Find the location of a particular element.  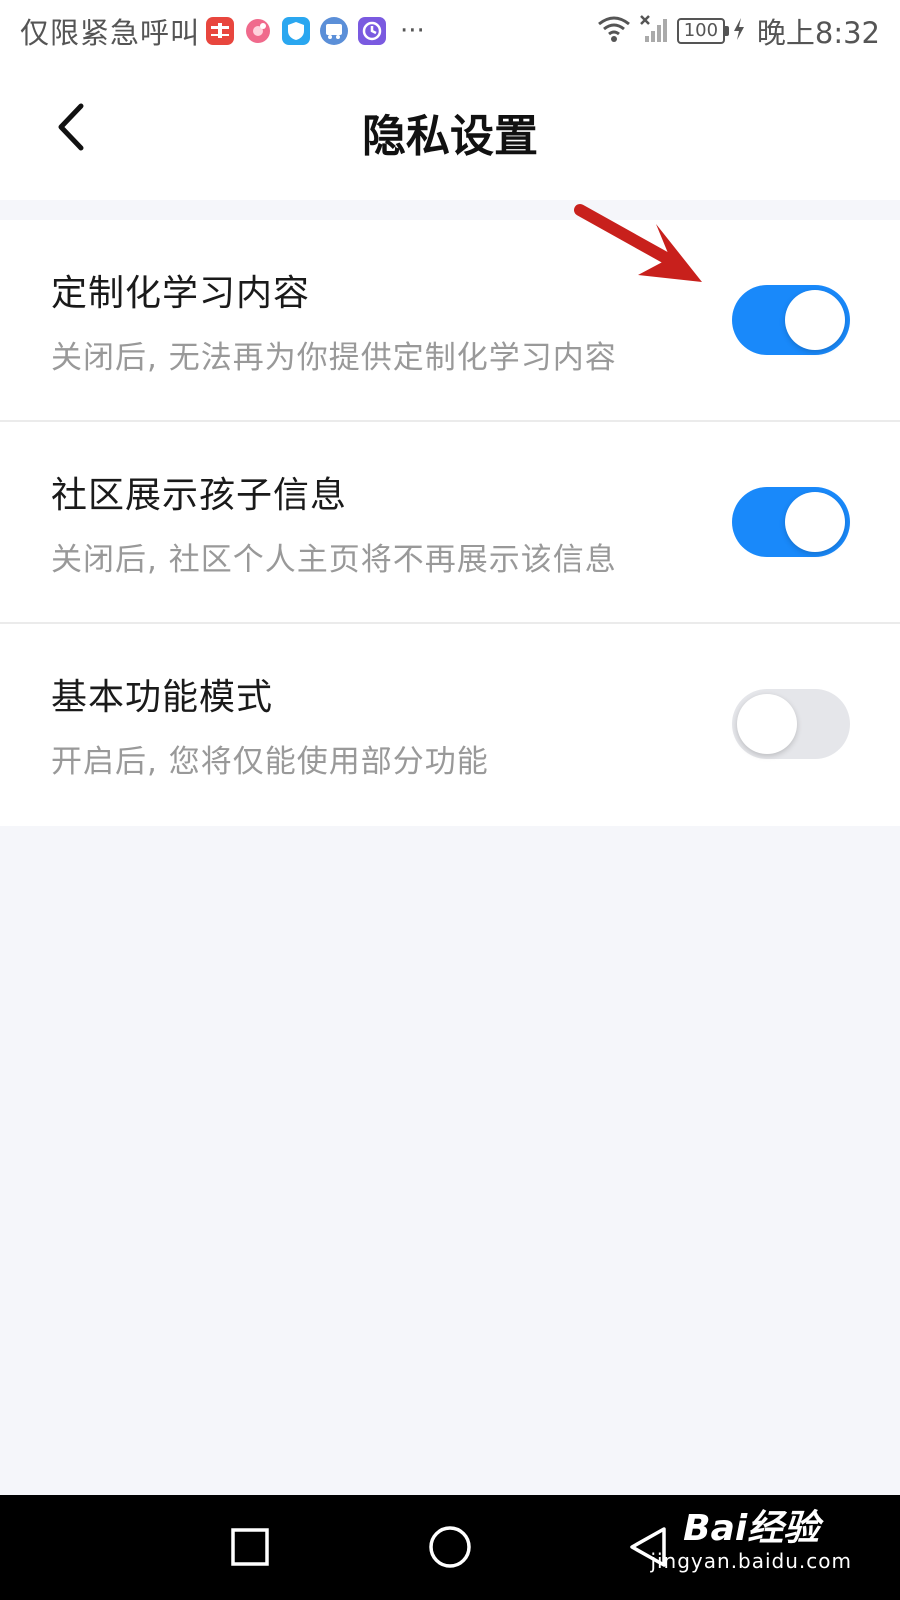

setting-title: 社区展示孩子信息 is located at coordinates (199, 495).